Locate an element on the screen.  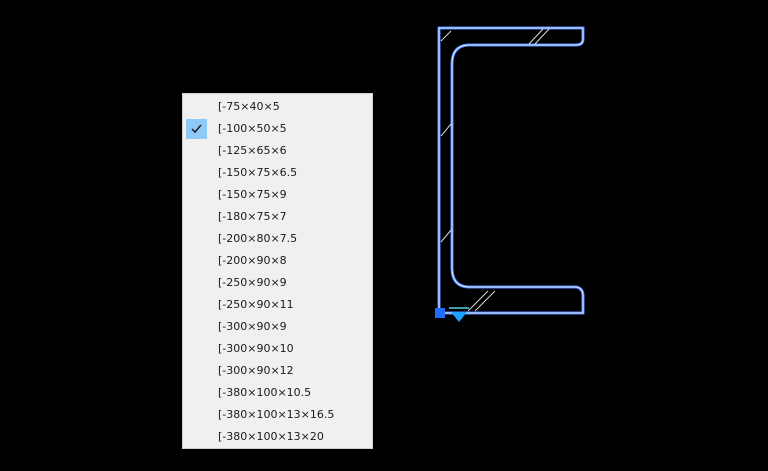
menu-item-label: [-200×90×8 is located at coordinates (252, 260).